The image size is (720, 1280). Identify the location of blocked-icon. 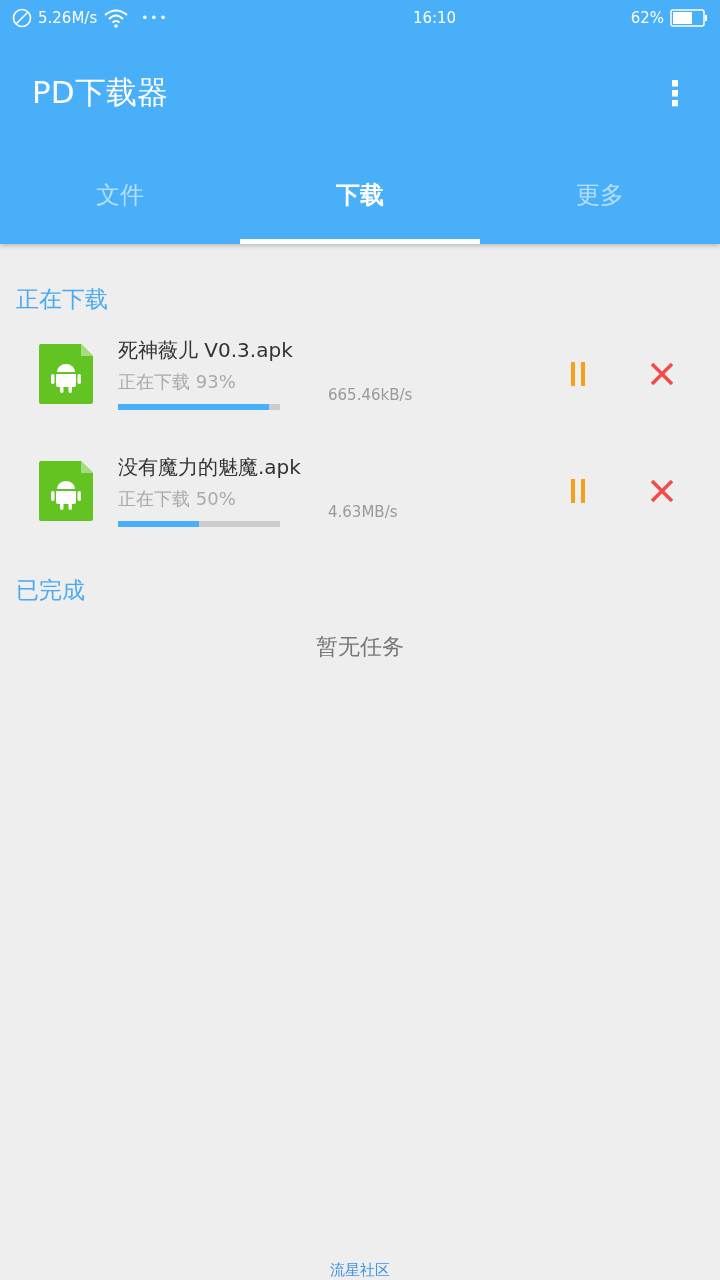
(22, 18).